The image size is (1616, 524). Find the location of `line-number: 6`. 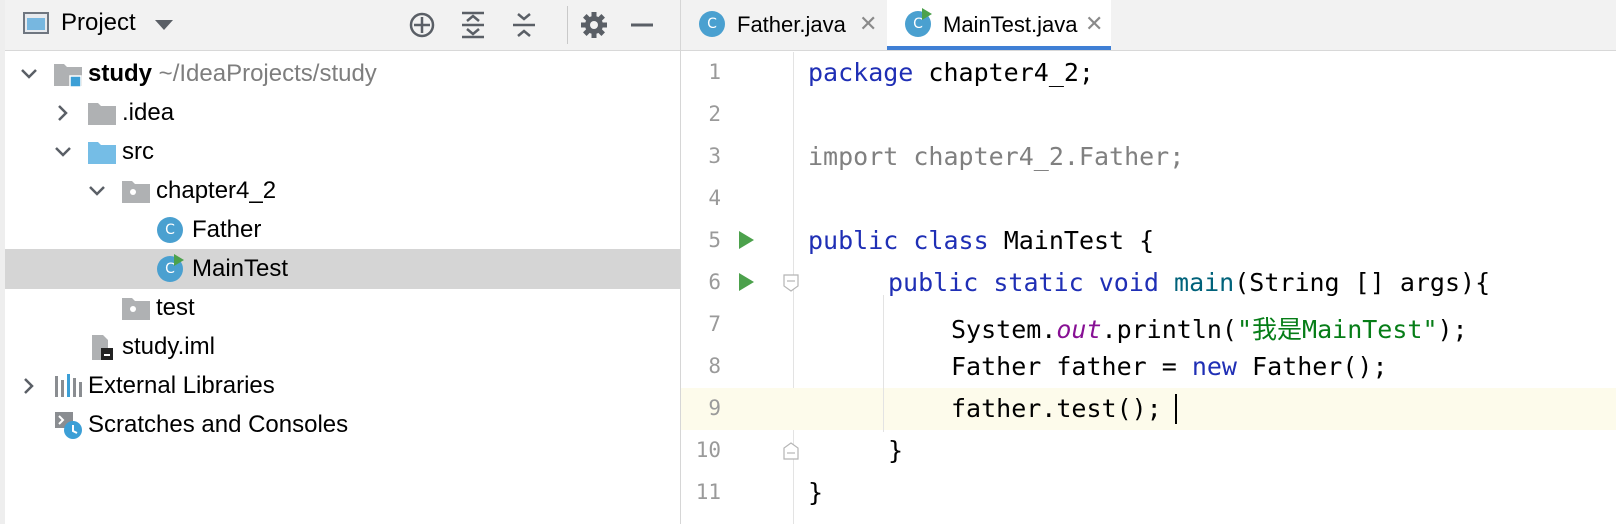

line-number: 6 is located at coordinates (714, 282).